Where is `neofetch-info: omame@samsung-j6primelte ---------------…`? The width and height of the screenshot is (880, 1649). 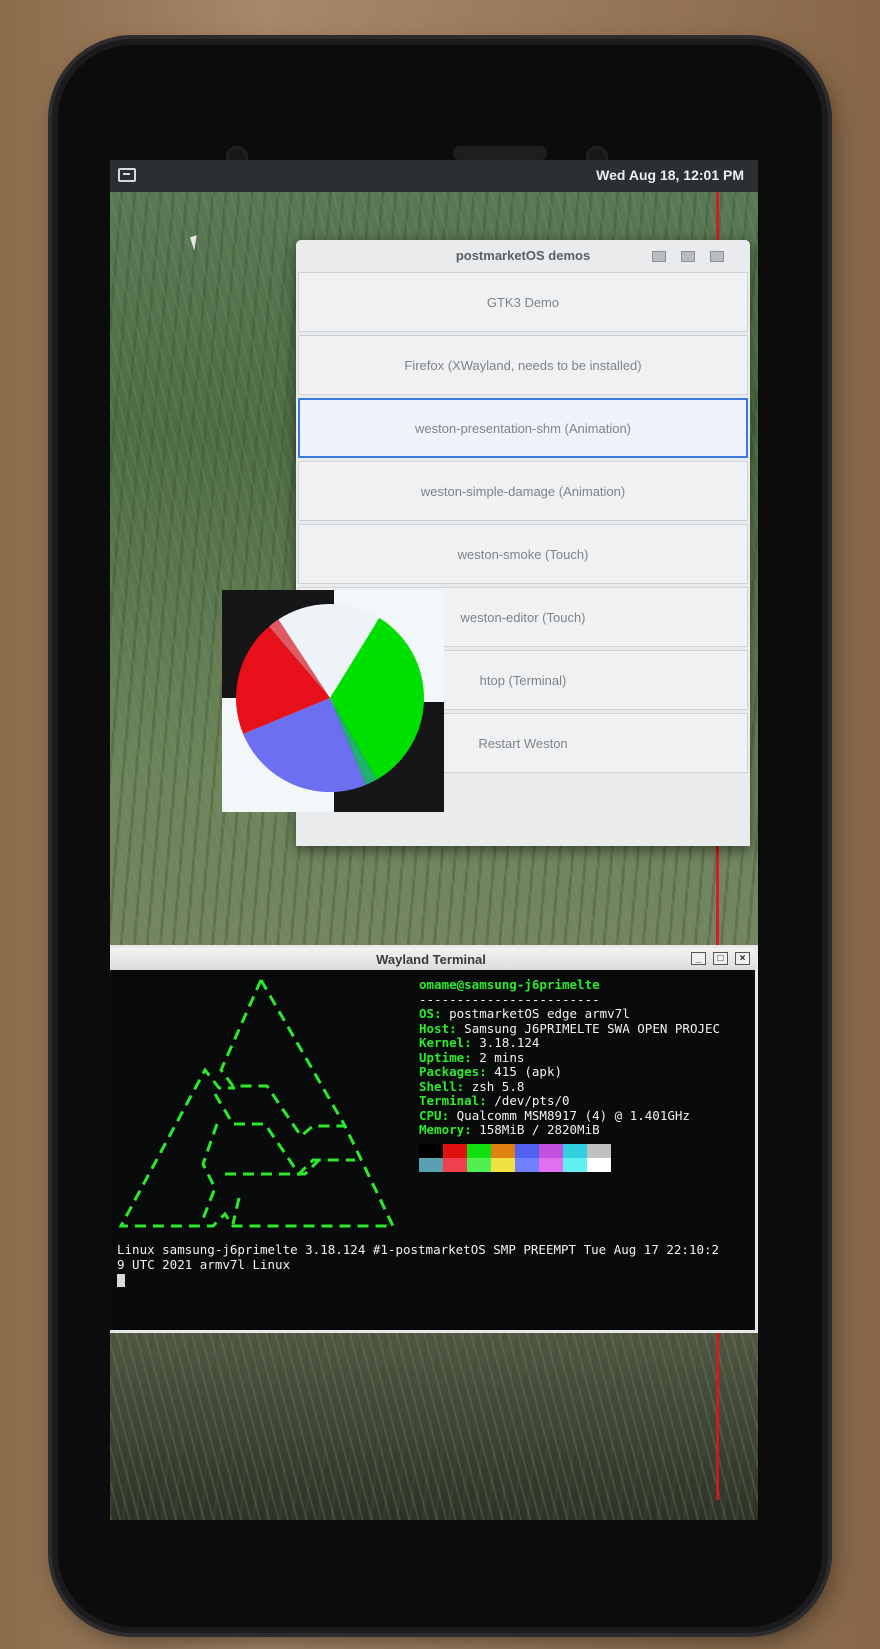 neofetch-info: omame@samsung-j6primelte ---------------… is located at coordinates (570, 1057).